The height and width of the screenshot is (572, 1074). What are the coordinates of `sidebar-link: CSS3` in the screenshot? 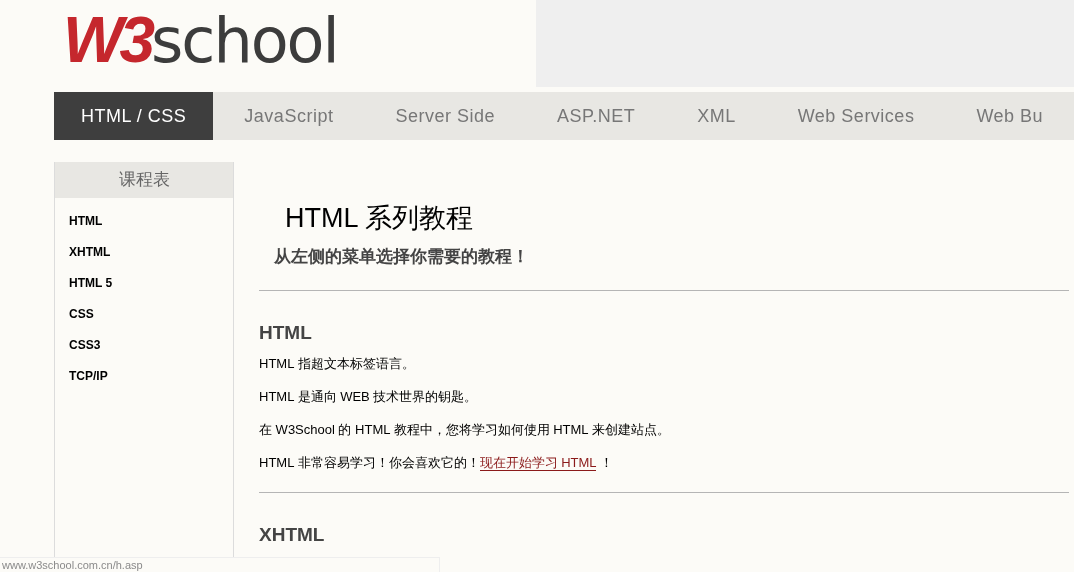 It's located at (85, 345).